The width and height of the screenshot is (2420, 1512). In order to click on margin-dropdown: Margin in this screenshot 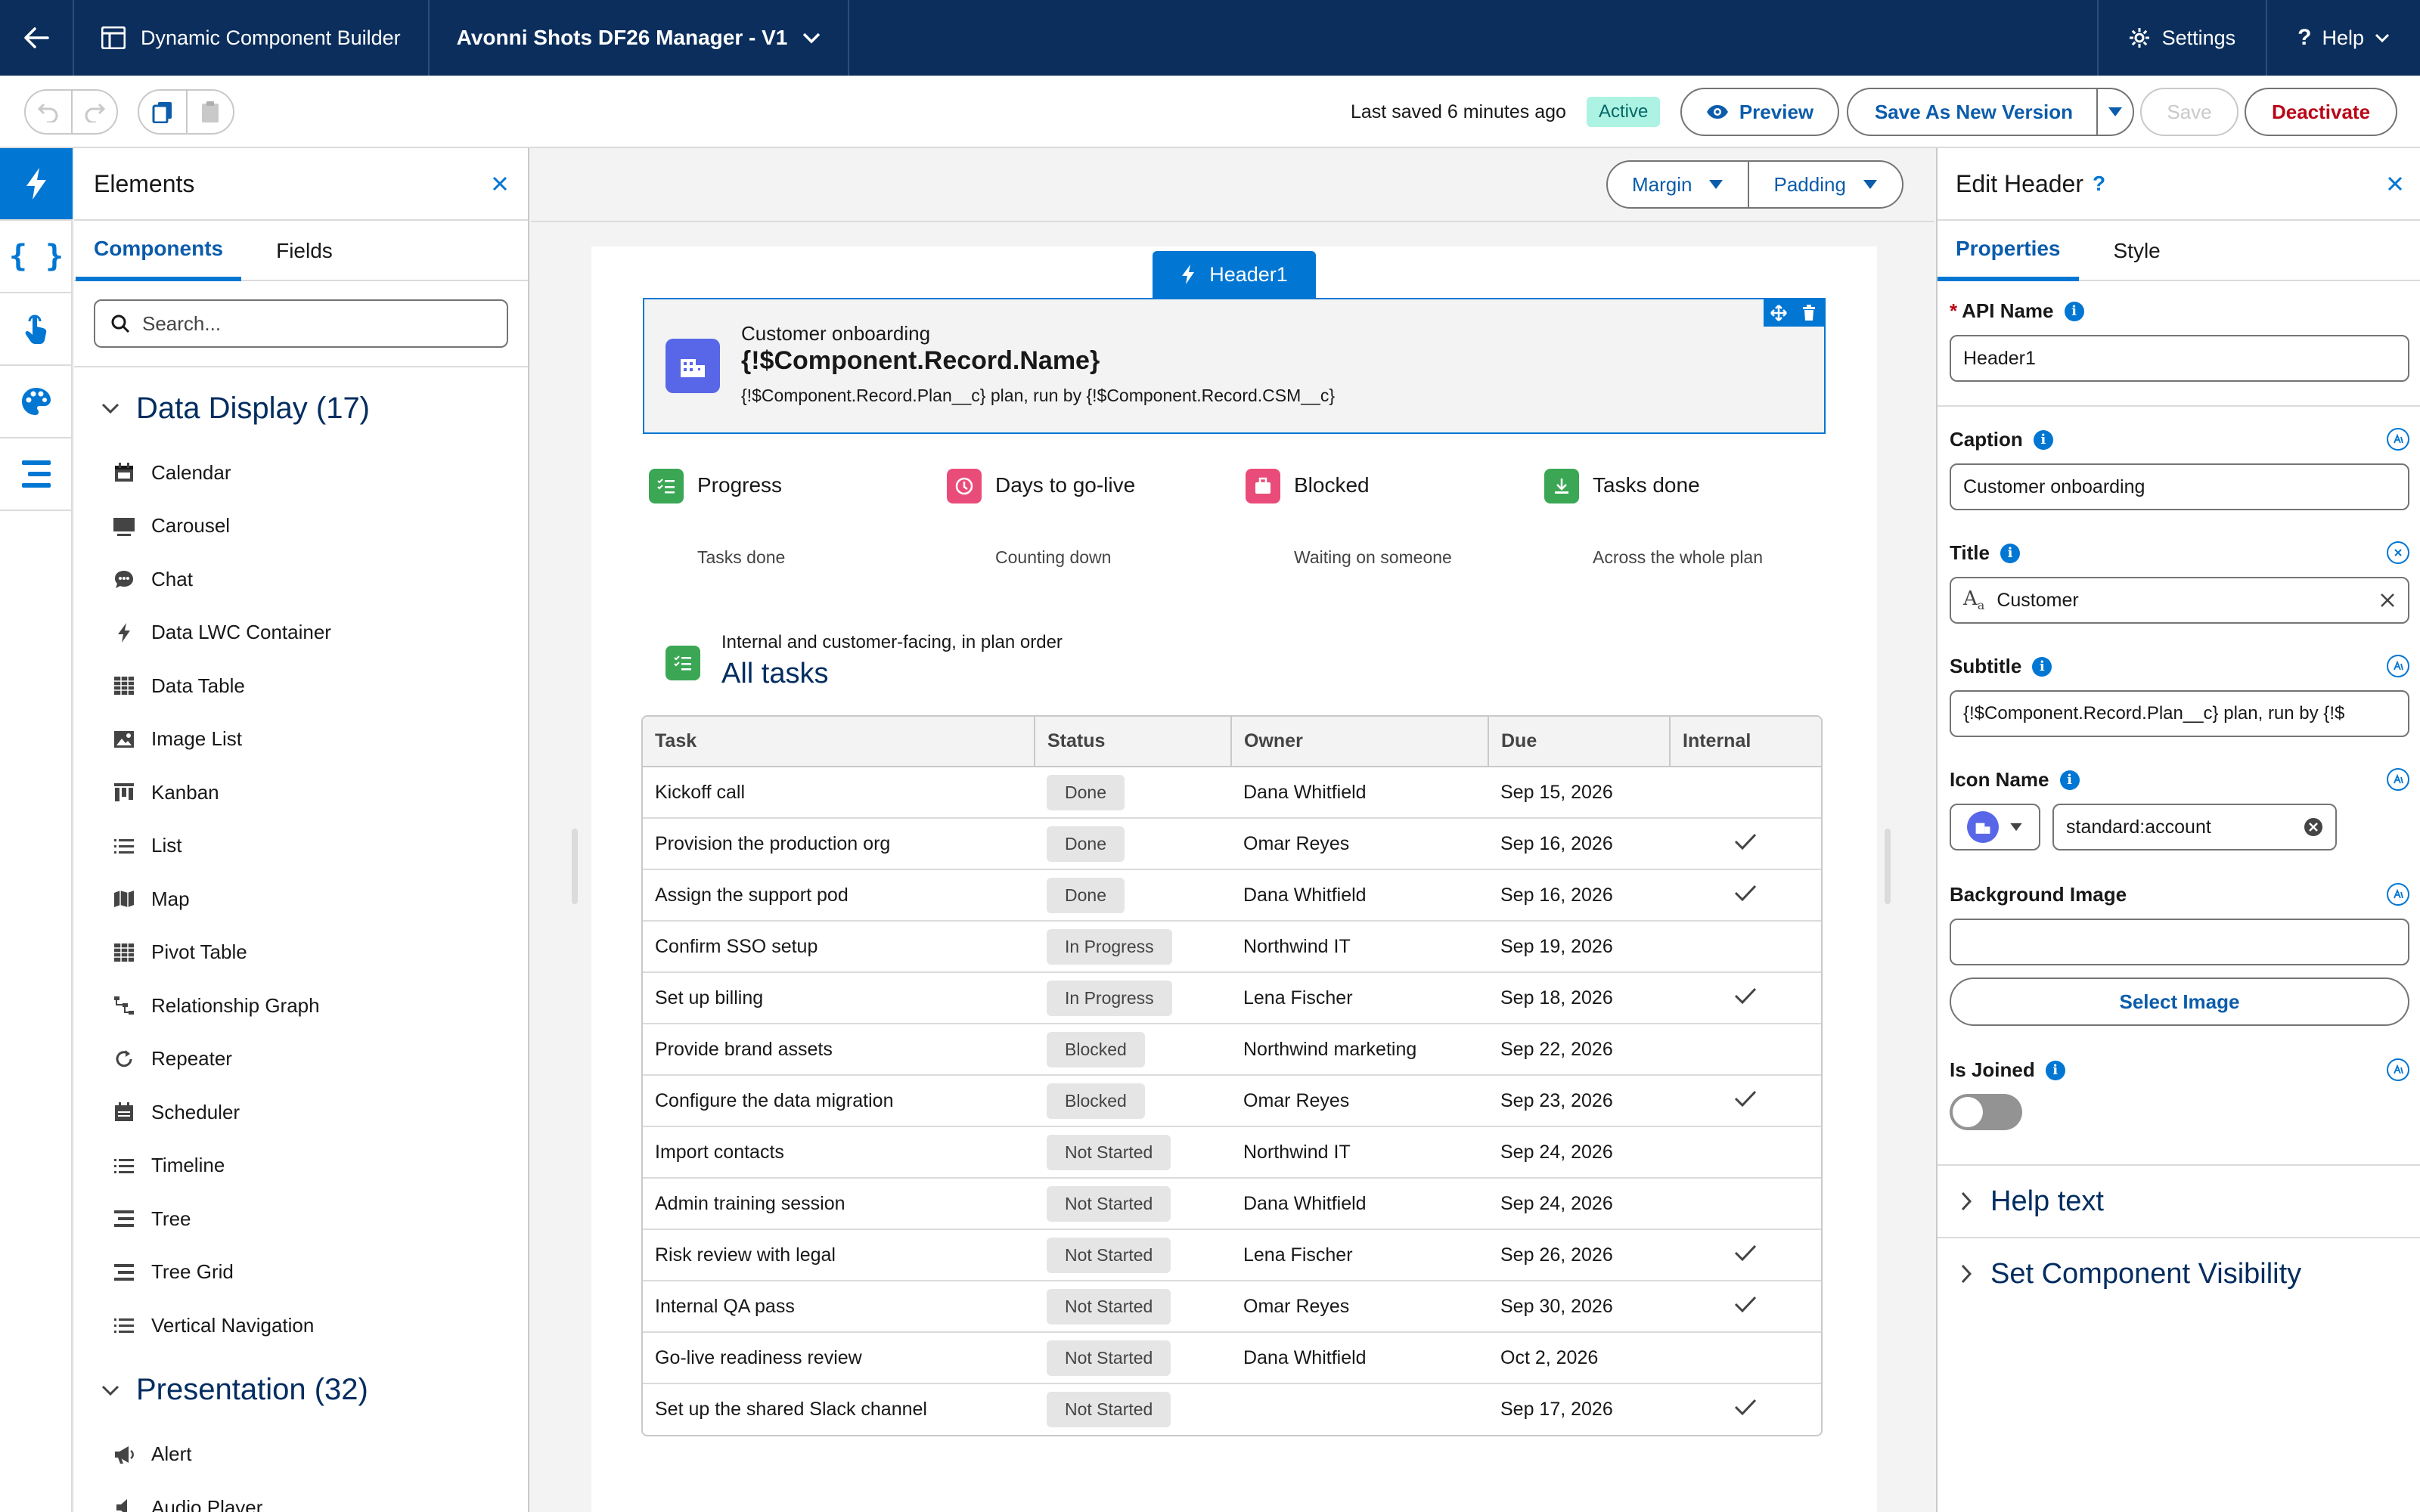, I will do `click(1678, 185)`.